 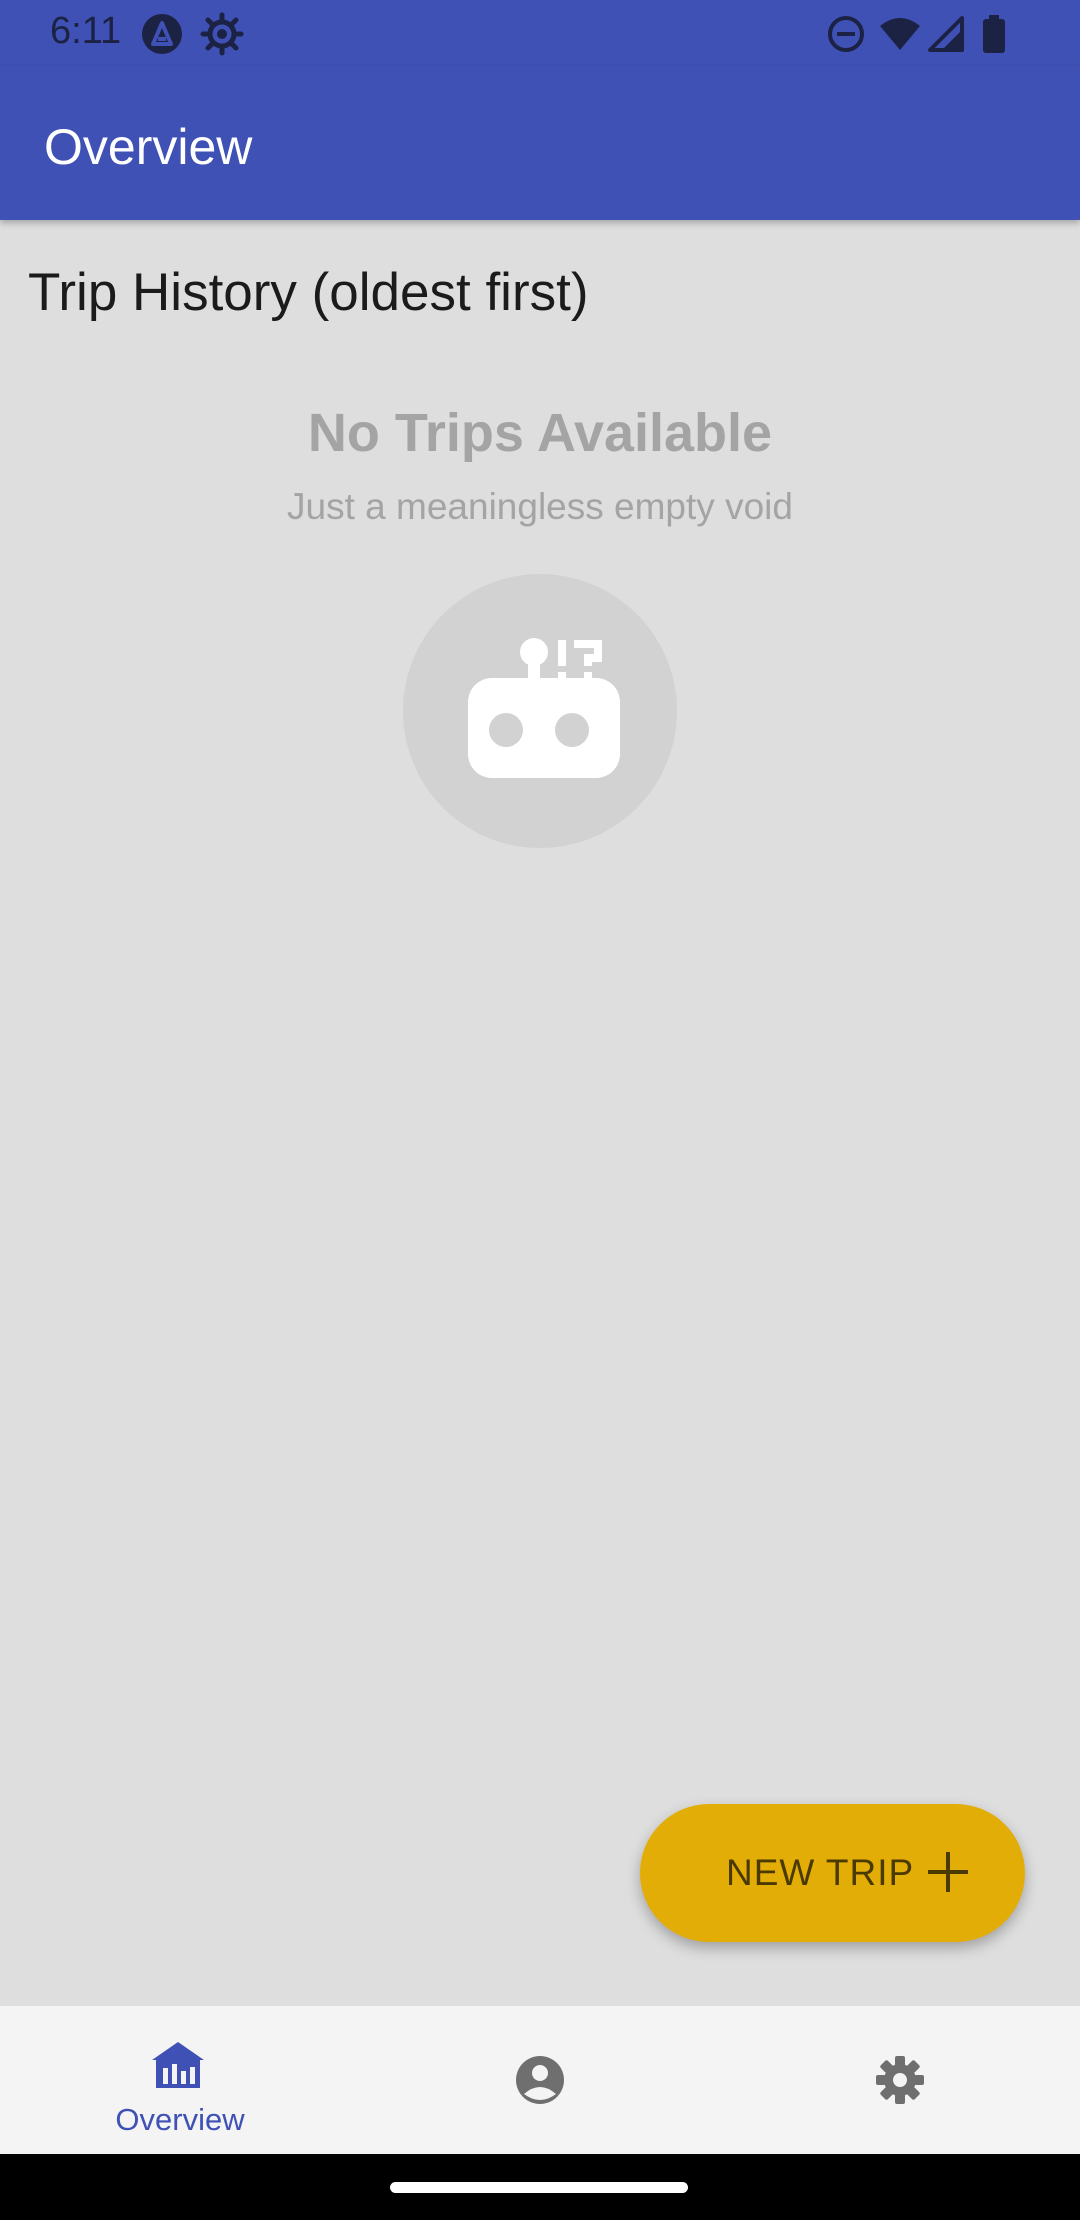 I want to click on empty-state-subtitle: Just a meaningless empty void, so click(x=540, y=506).